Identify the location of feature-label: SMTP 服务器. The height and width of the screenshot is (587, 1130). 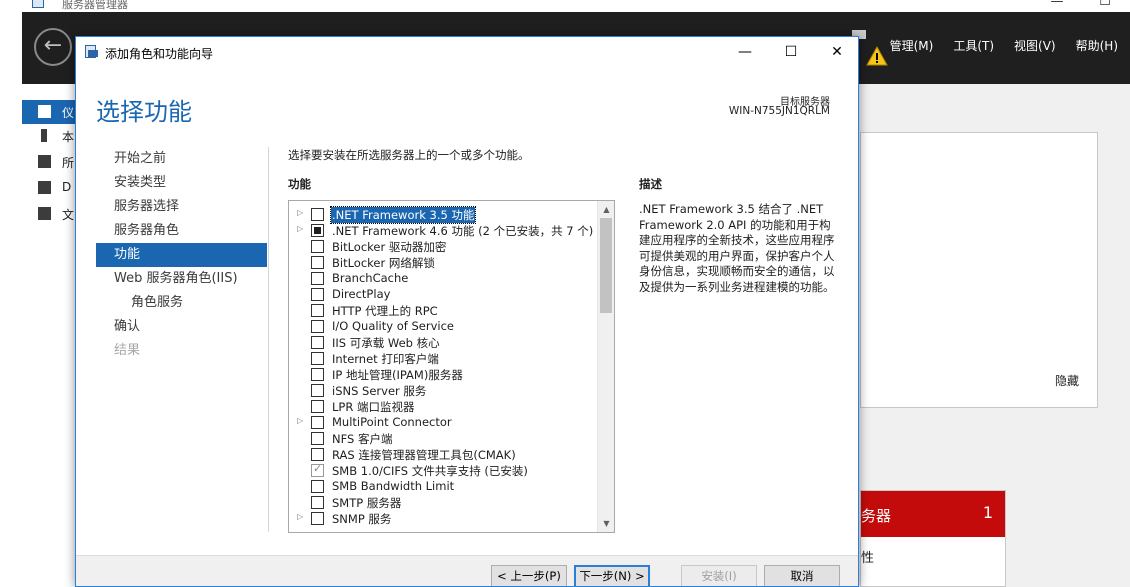
(366, 503).